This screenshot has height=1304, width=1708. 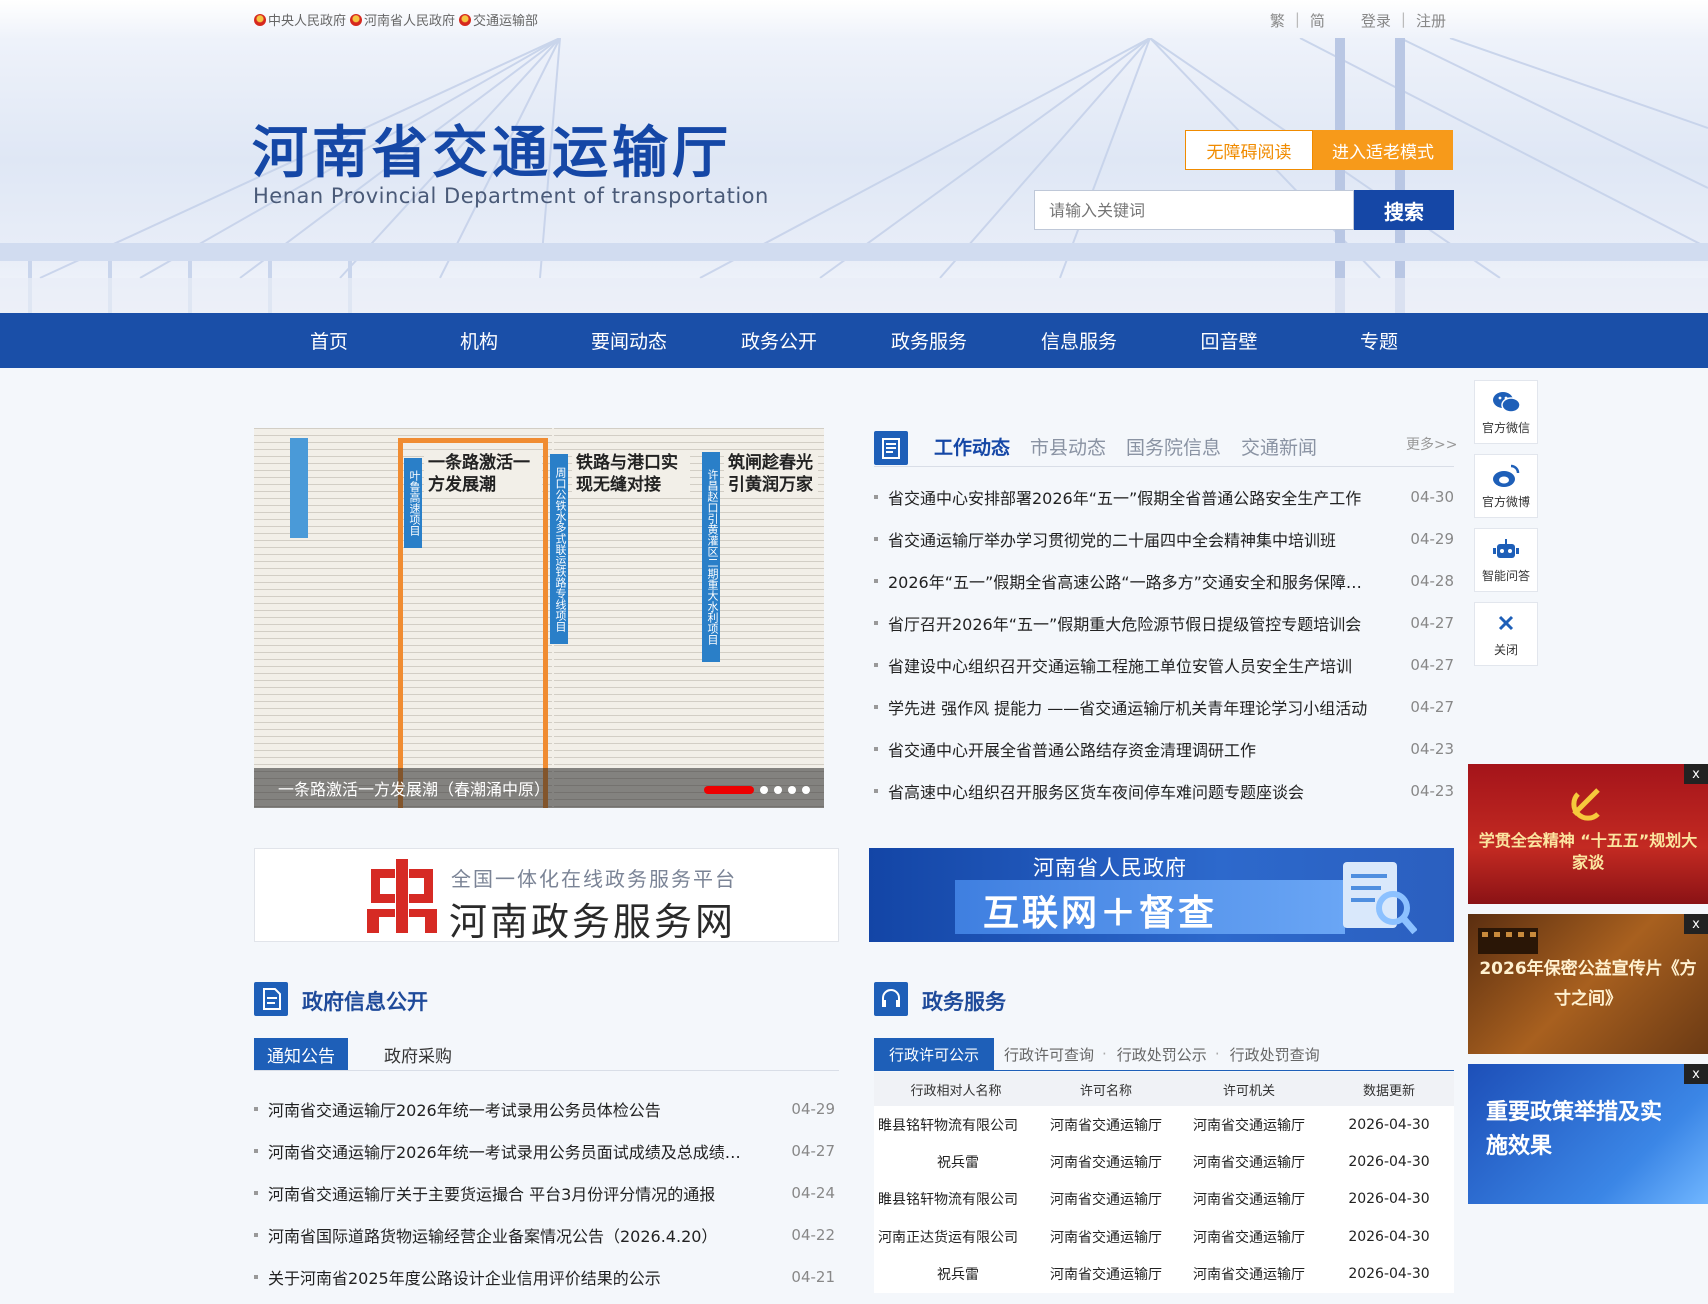 I want to click on tab-state-council: 国务院信息, so click(x=1173, y=446).